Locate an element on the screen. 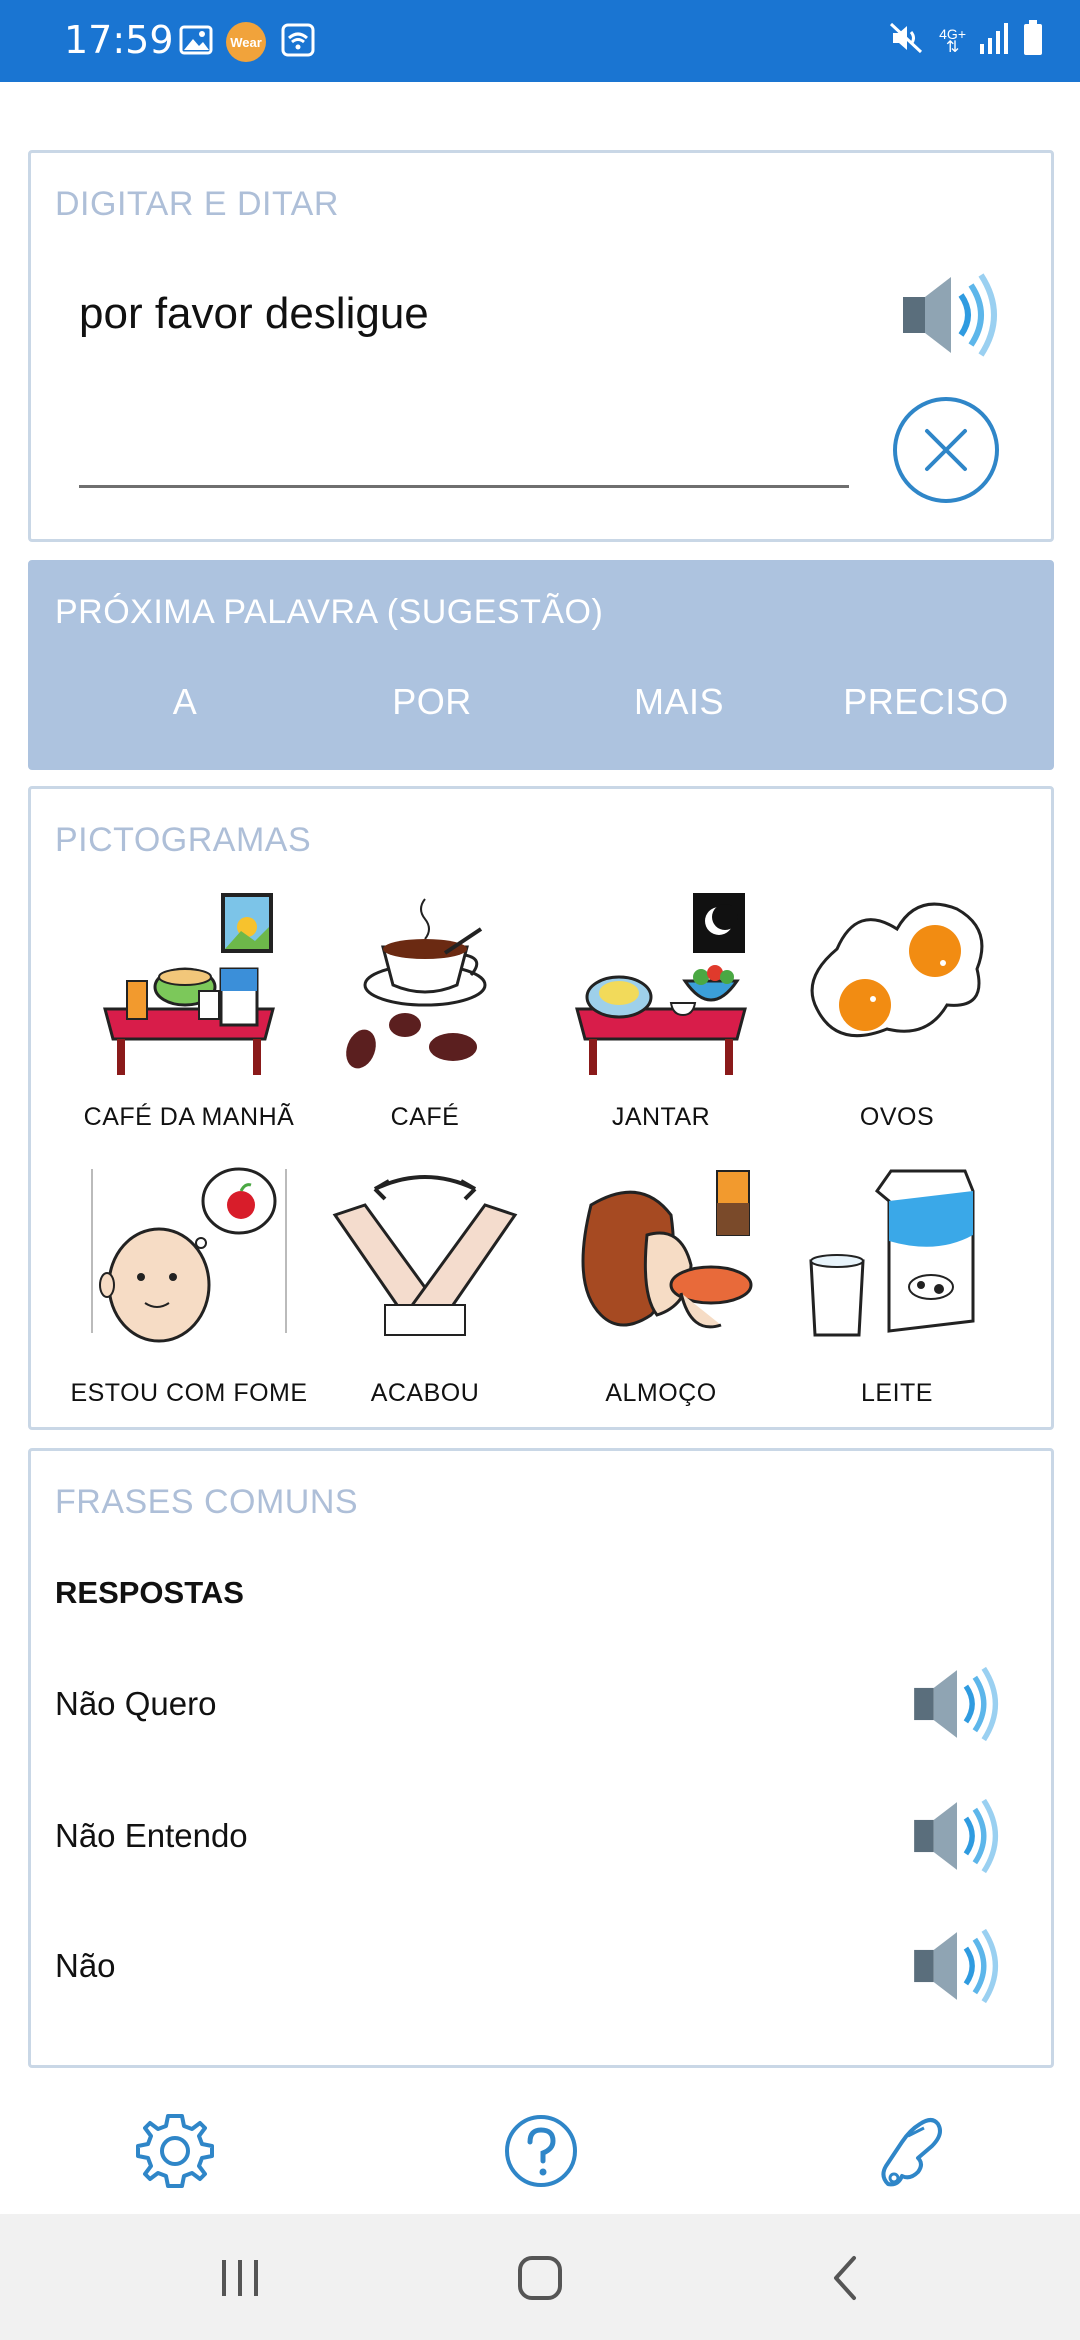  suggestion-mais: MAIS is located at coordinates (679, 702).